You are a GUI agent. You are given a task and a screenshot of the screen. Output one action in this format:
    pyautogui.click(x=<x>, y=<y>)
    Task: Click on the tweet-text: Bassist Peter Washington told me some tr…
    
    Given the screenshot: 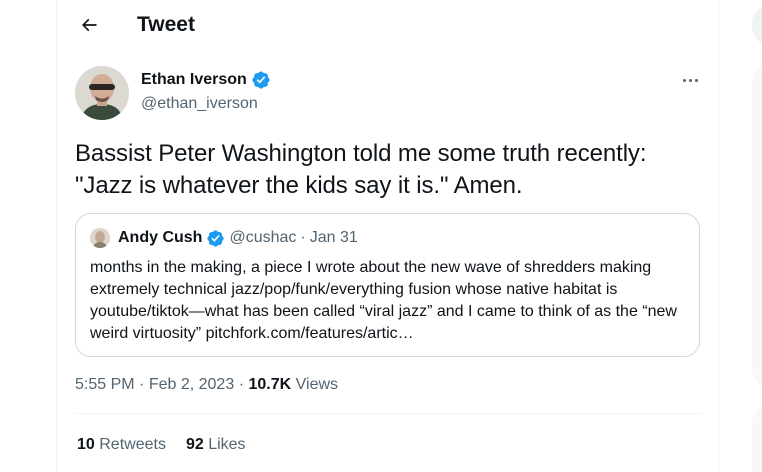 What is the action you would take?
    pyautogui.click(x=361, y=169)
    